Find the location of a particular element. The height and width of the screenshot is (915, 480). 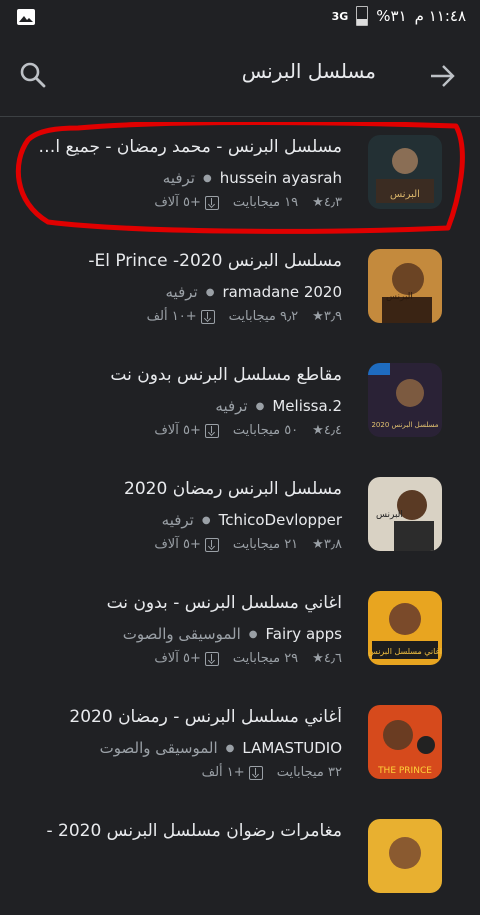

battery-icon is located at coordinates (362, 16).